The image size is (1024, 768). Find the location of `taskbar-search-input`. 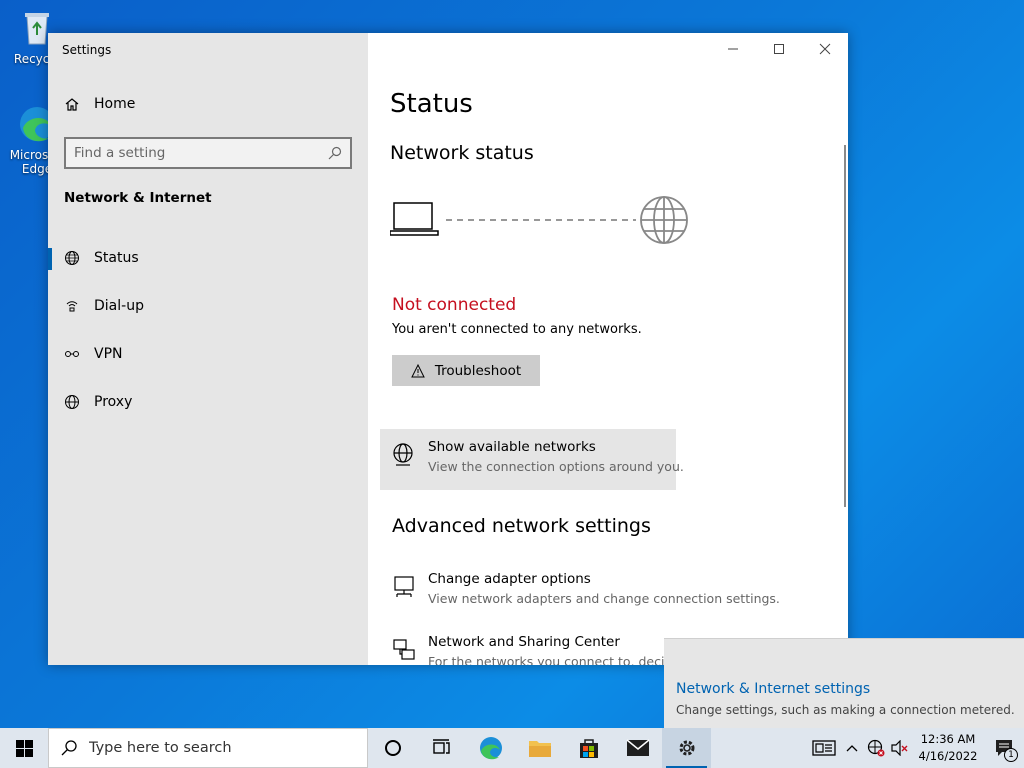

taskbar-search-input is located at coordinates (228, 748).